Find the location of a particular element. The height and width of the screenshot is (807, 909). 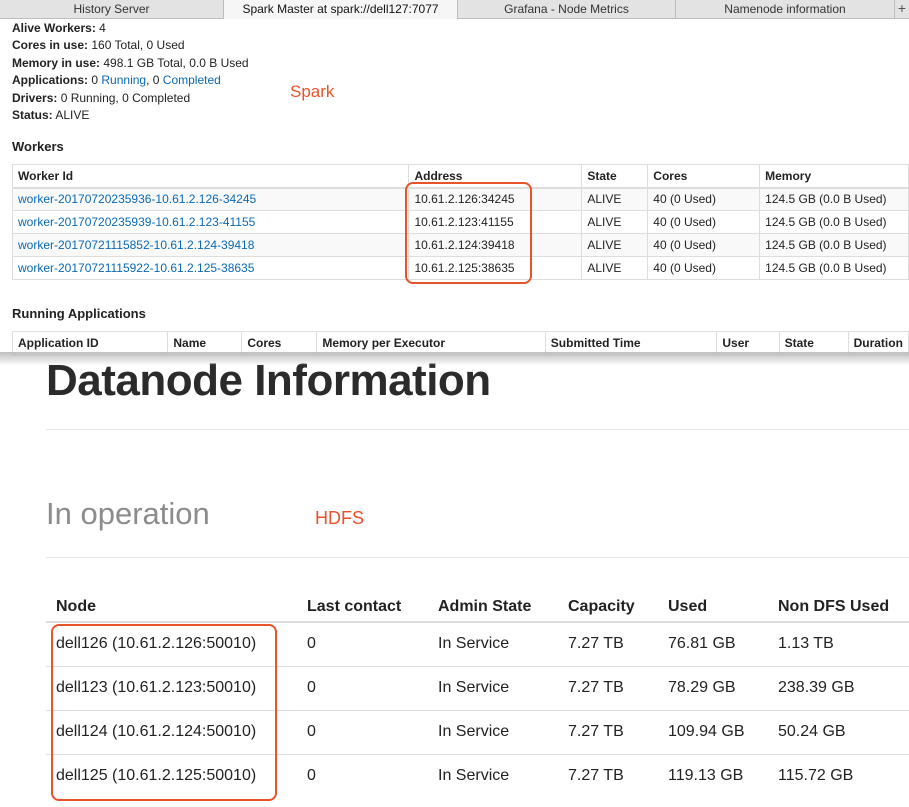

running-applications-heading: Running Applications is located at coordinates (79, 313).